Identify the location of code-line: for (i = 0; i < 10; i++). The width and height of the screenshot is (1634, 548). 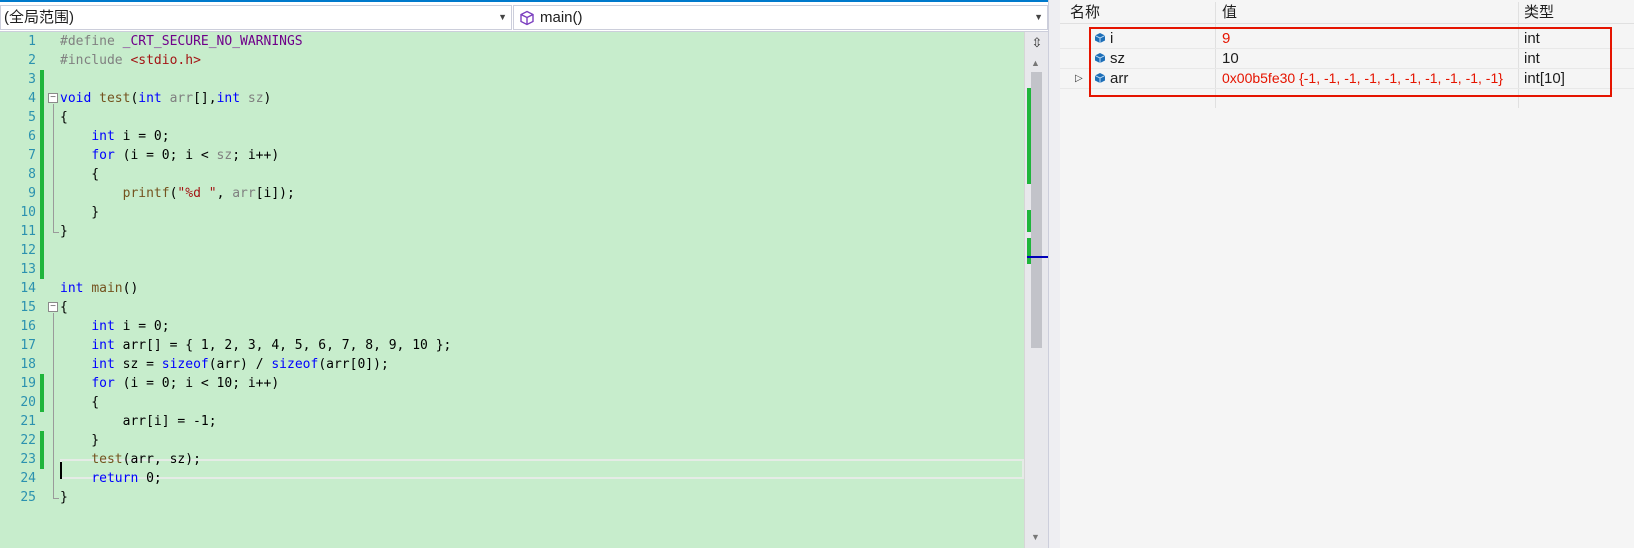
(185, 383).